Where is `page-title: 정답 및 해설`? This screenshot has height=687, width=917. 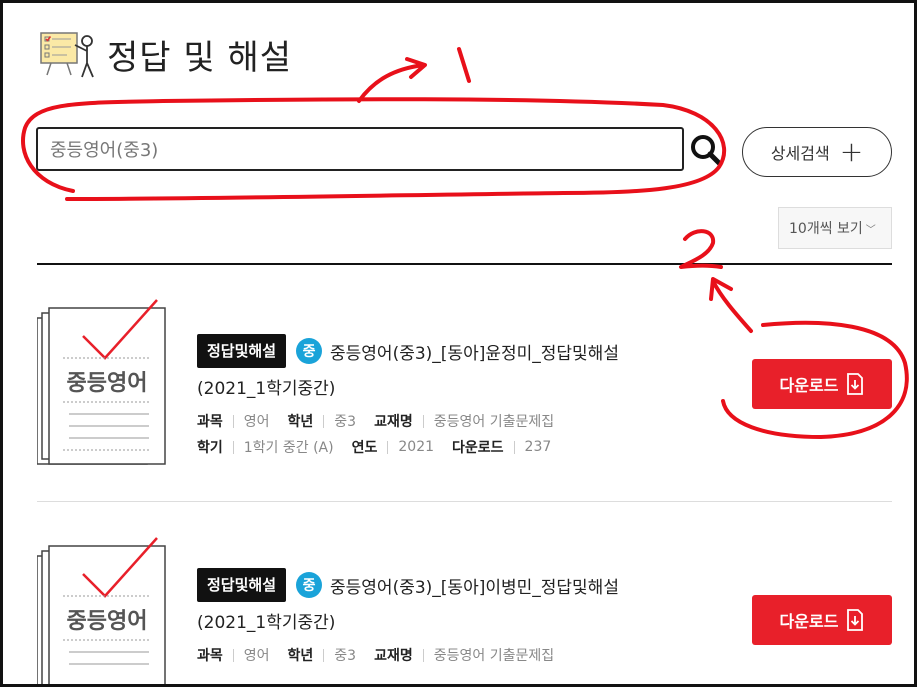 page-title: 정답 및 해설 is located at coordinates (200, 57).